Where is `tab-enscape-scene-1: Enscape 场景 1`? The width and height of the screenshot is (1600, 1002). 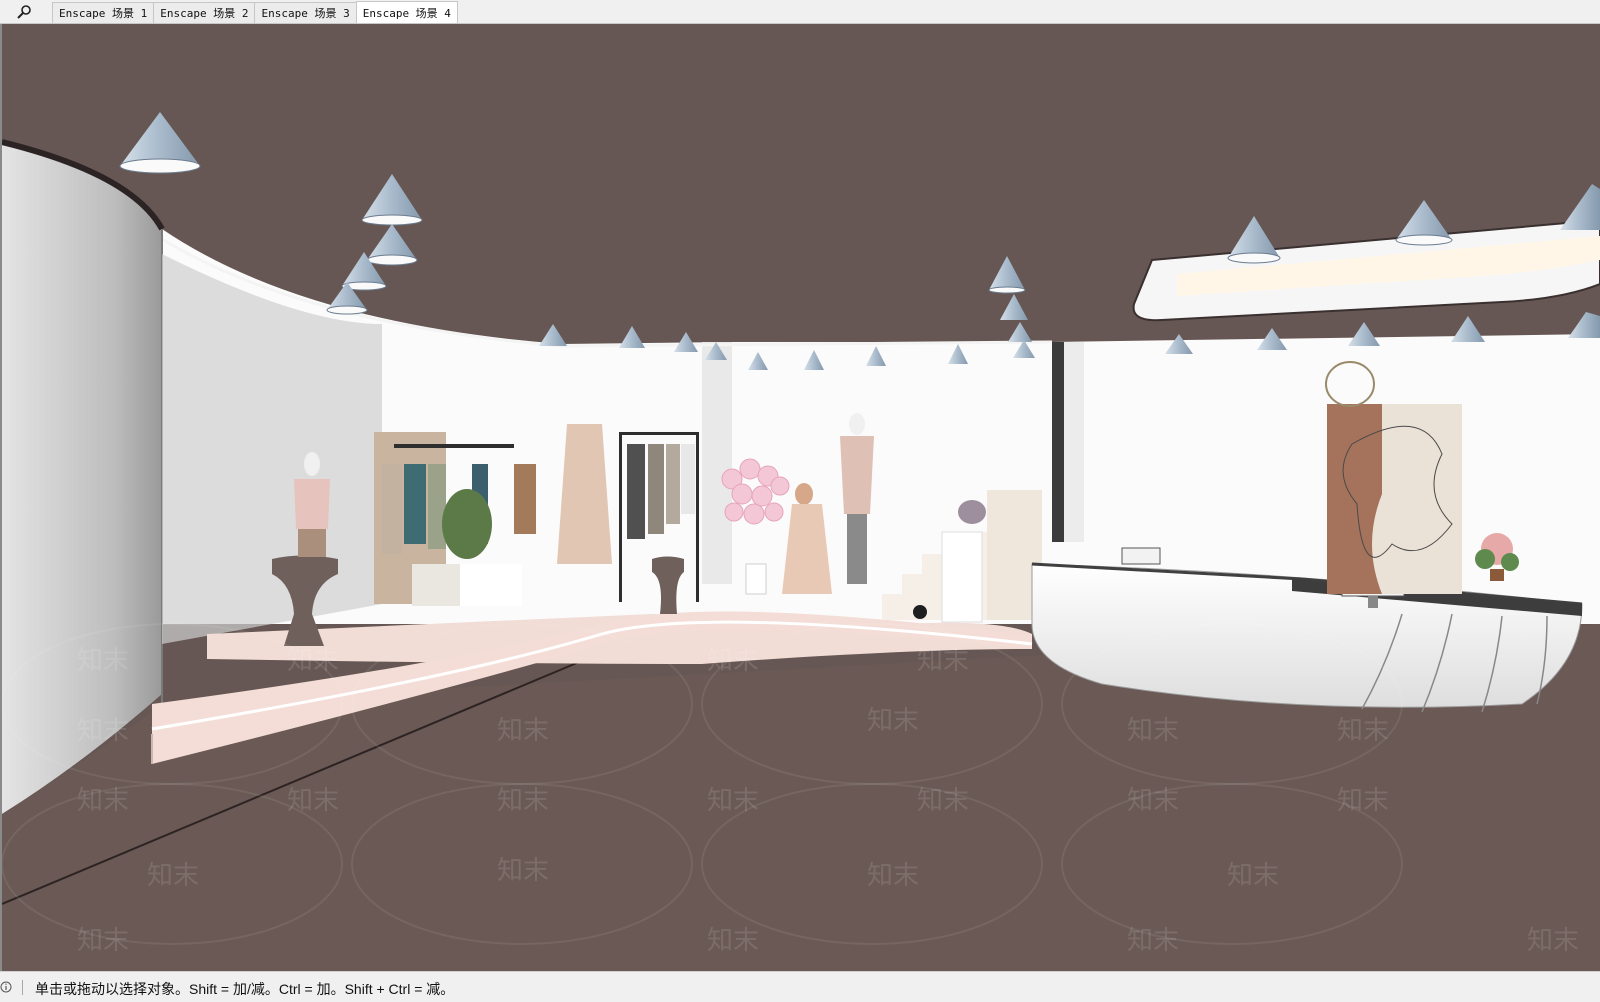 tab-enscape-scene-1: Enscape 场景 1 is located at coordinates (103, 12).